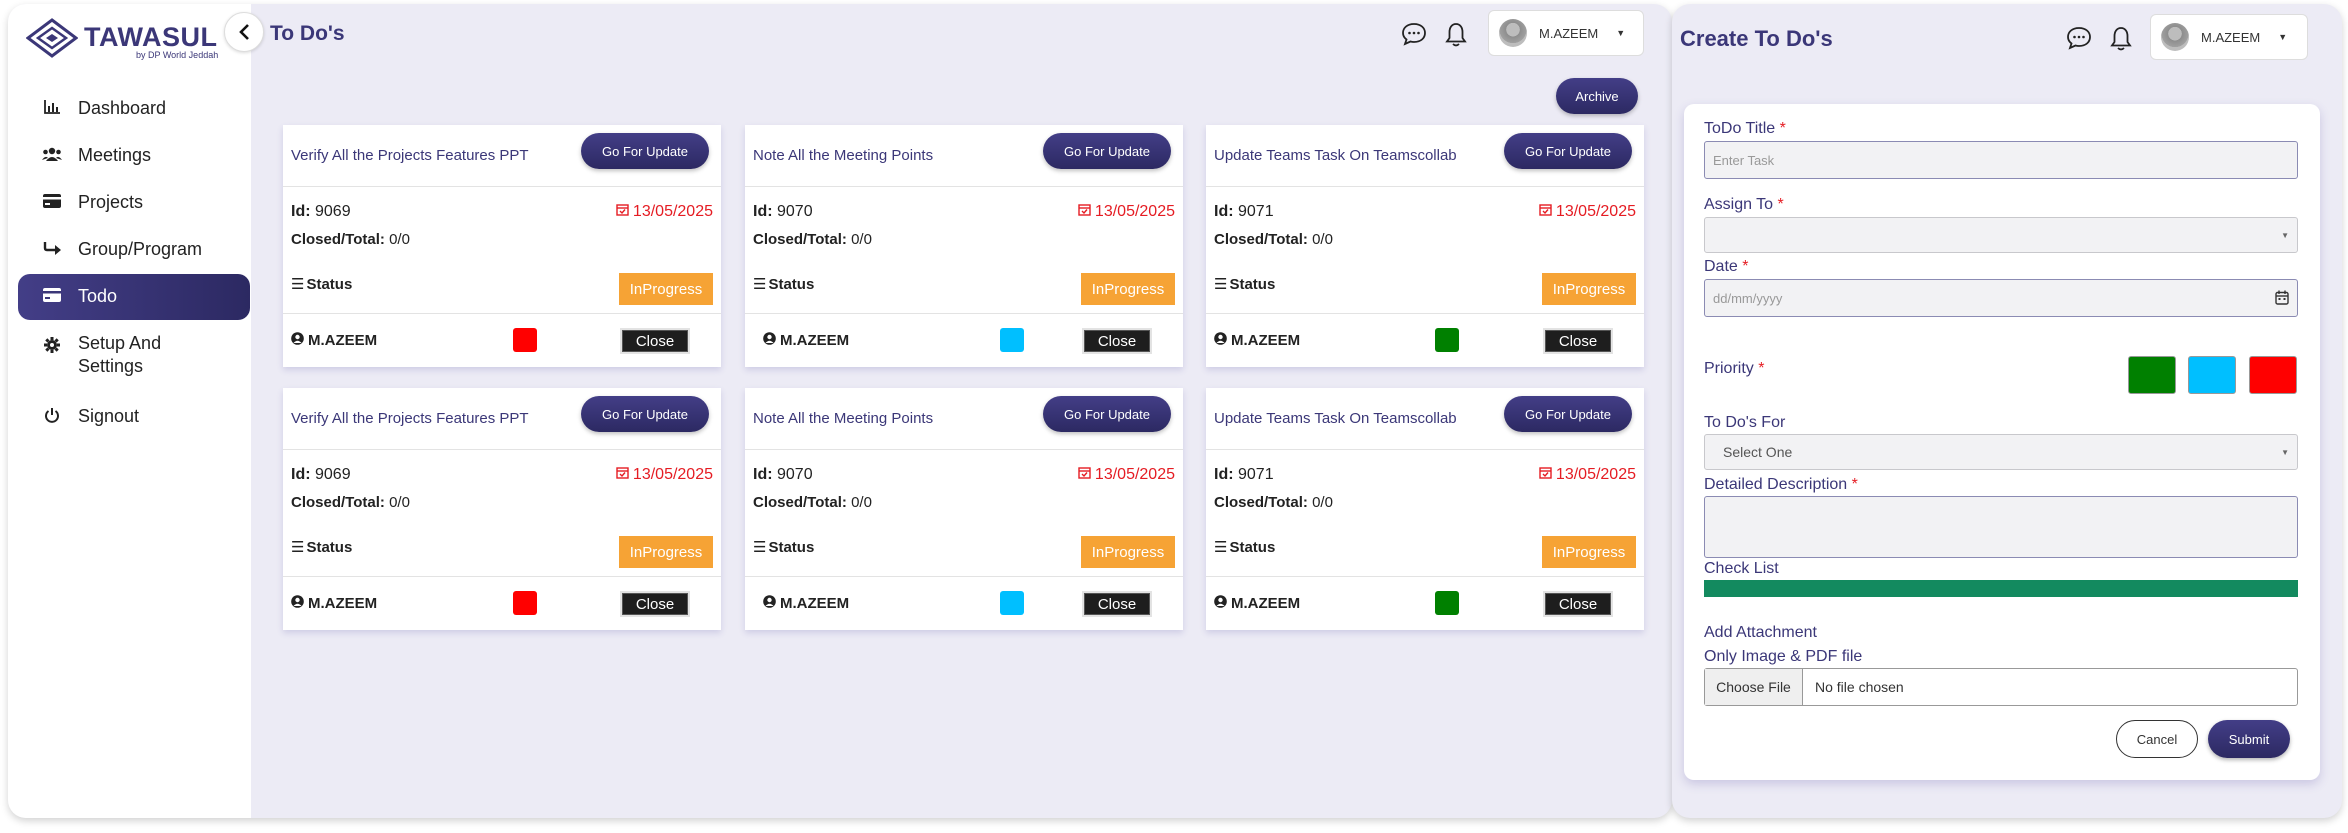 The height and width of the screenshot is (833, 2348). What do you see at coordinates (52, 107) in the screenshot?
I see `chart-icon` at bounding box center [52, 107].